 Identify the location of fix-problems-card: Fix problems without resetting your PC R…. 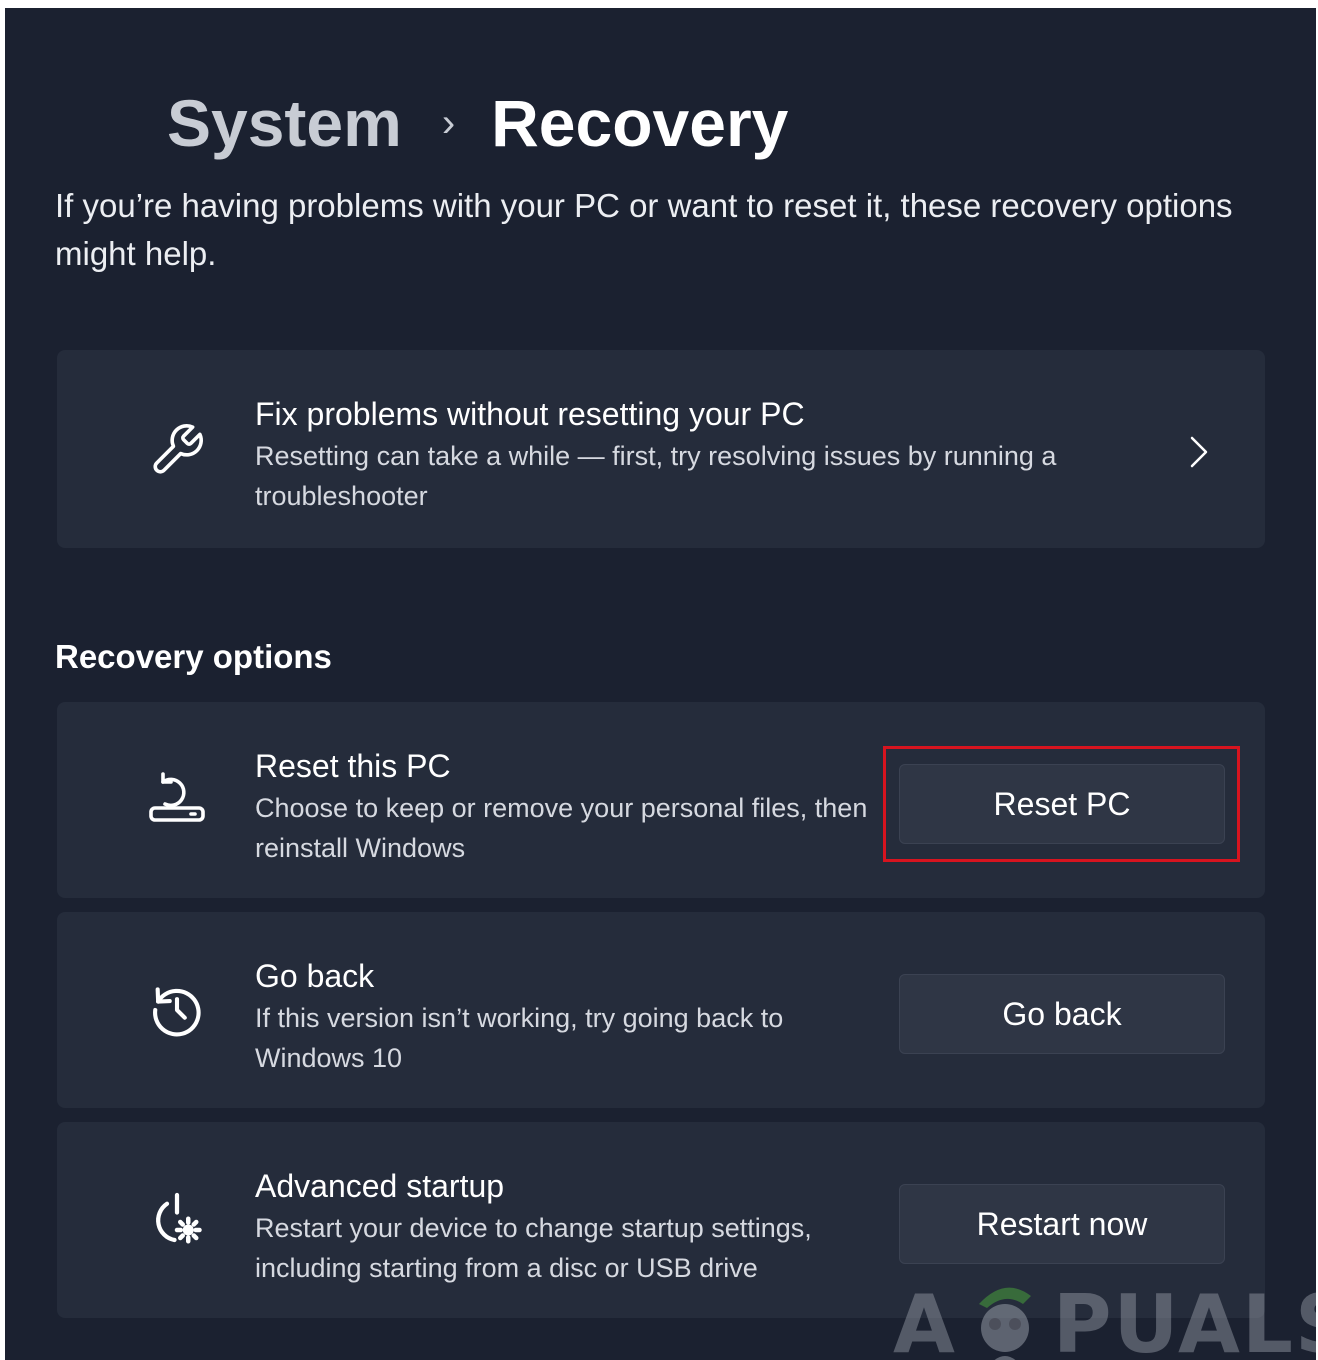
(661, 449).